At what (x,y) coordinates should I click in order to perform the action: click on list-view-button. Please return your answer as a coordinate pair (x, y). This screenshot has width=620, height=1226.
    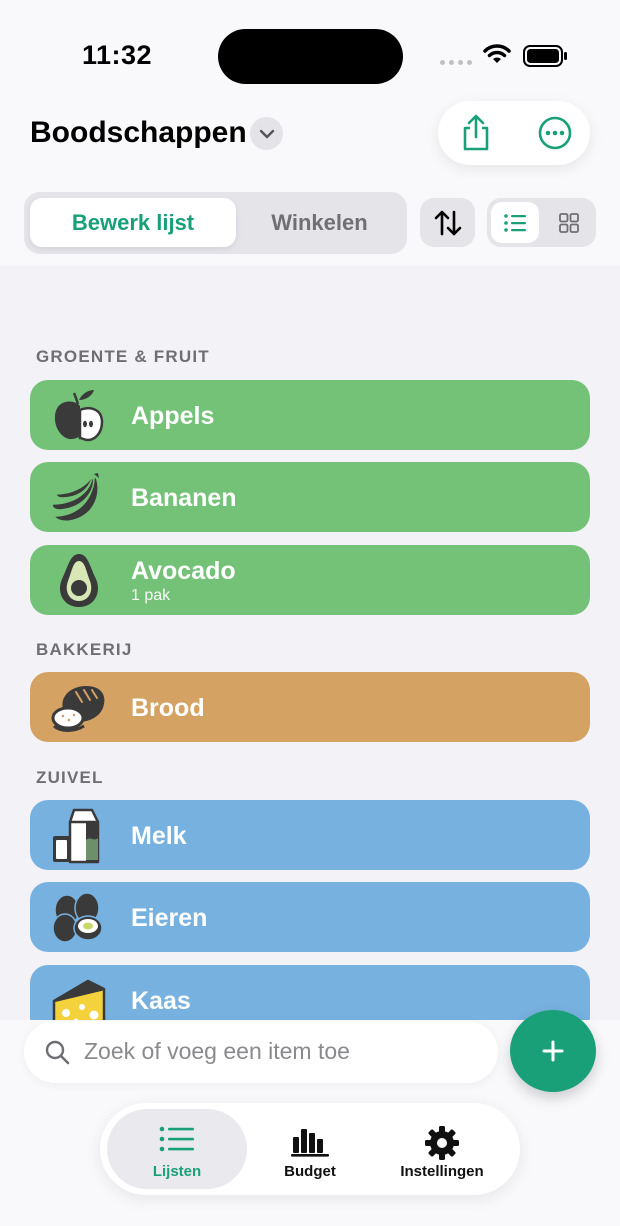
    Looking at the image, I should click on (515, 222).